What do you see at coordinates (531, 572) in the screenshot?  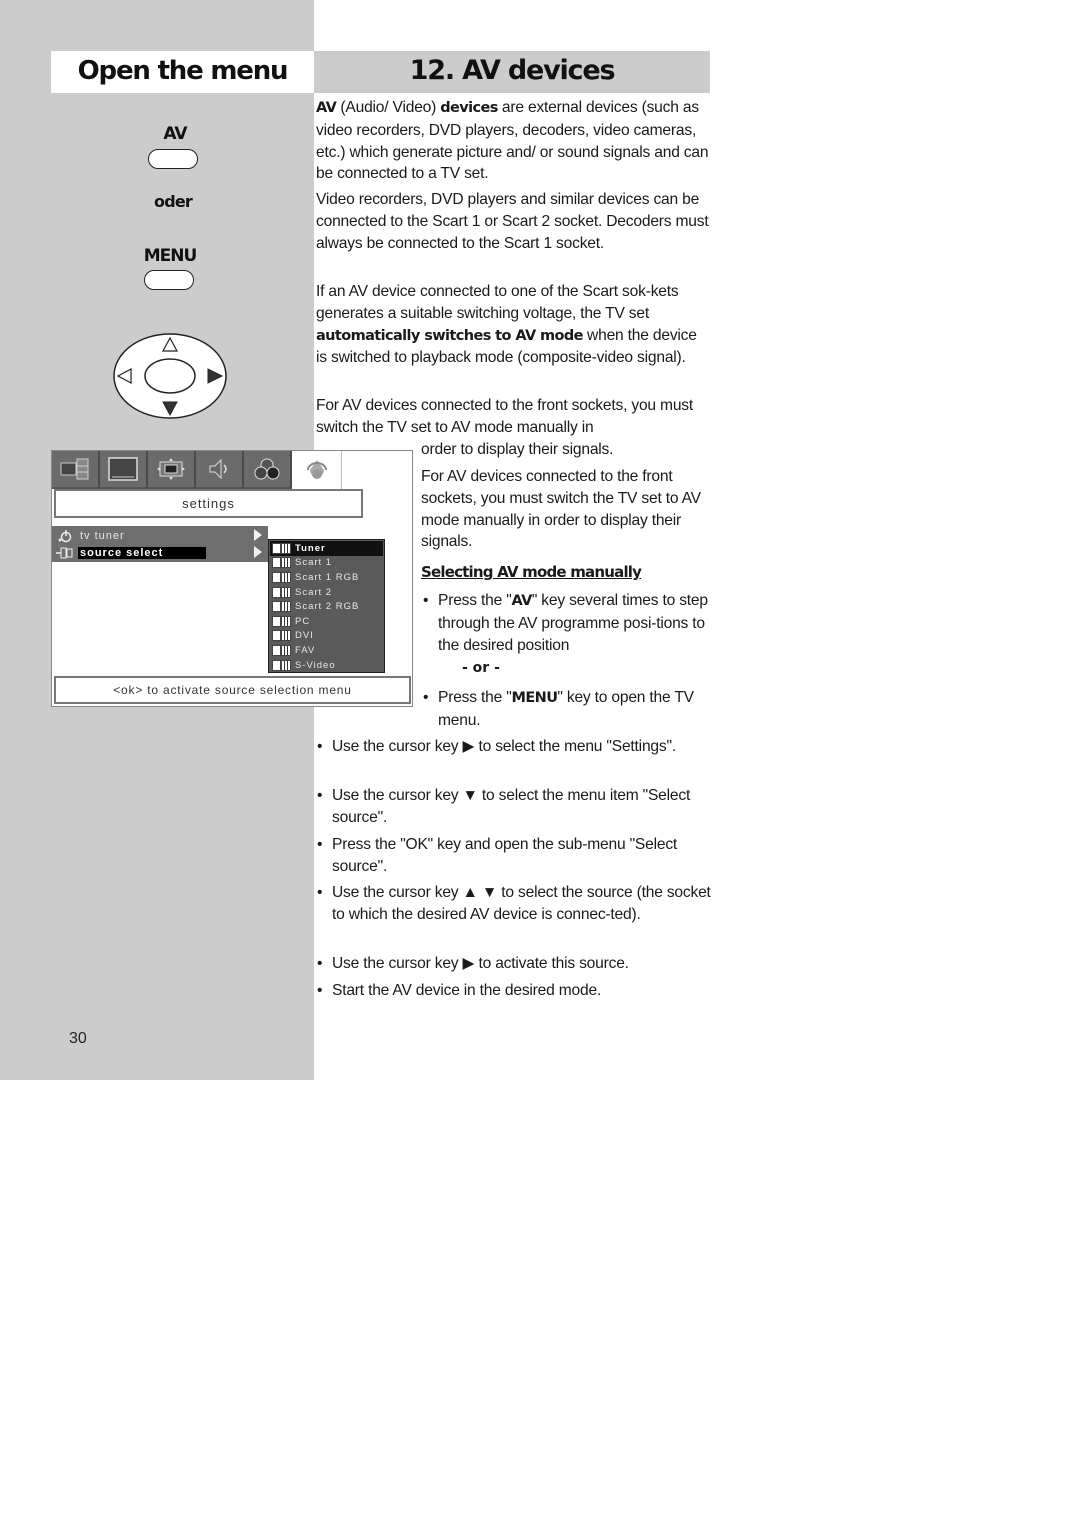 I see `section-heading: Selecting AV mode manually` at bounding box center [531, 572].